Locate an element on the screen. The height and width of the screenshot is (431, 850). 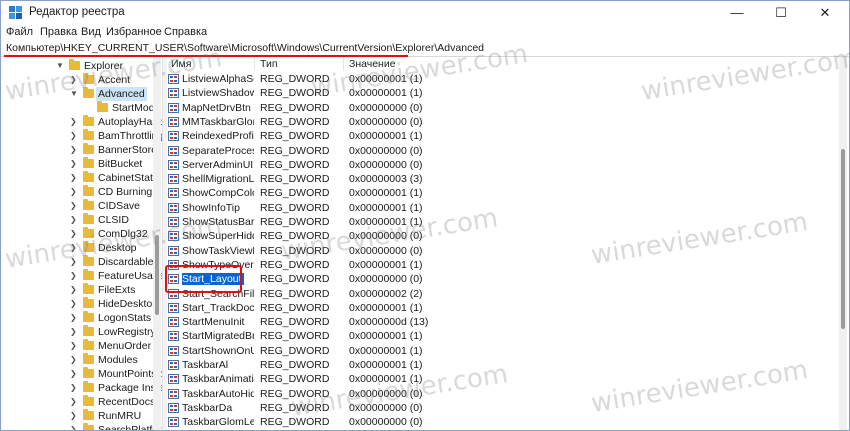
registry-value-row: MMTaskbarGlom... REG_DWORD 0x00000000 (0) is located at coordinates (501, 122).